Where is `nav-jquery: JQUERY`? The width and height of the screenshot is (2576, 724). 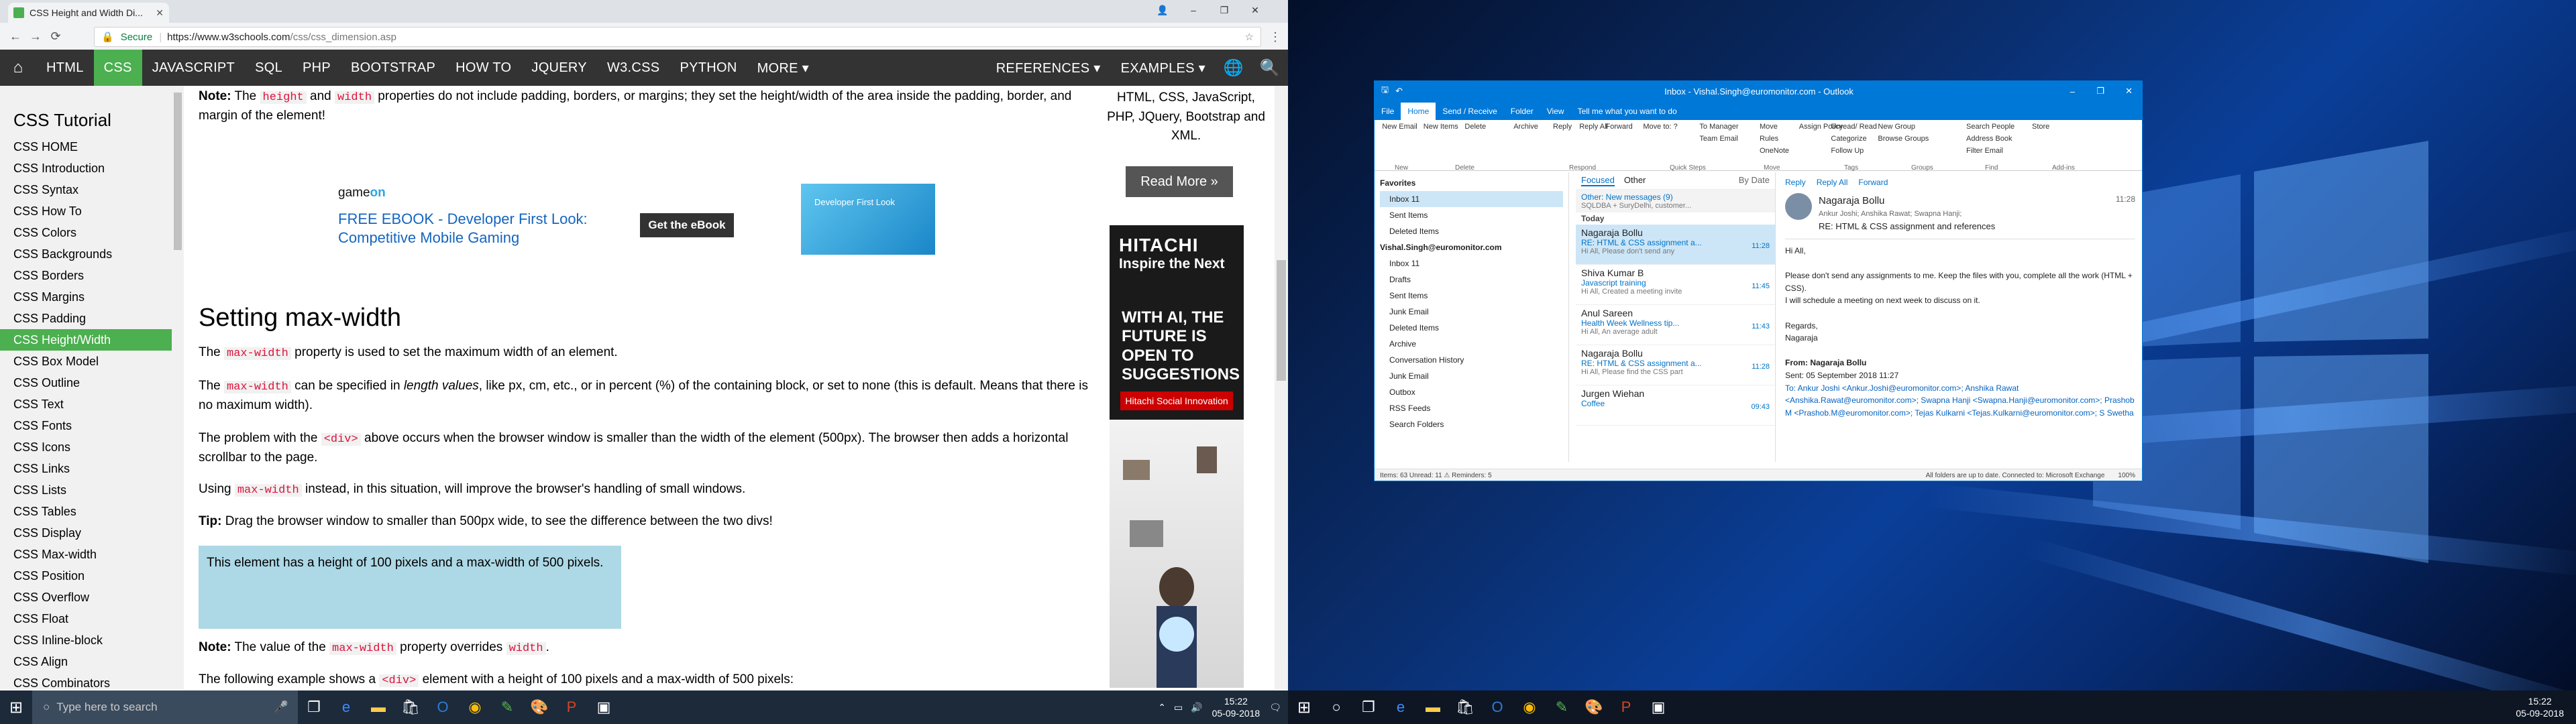
nav-jquery: JQUERY is located at coordinates (559, 68).